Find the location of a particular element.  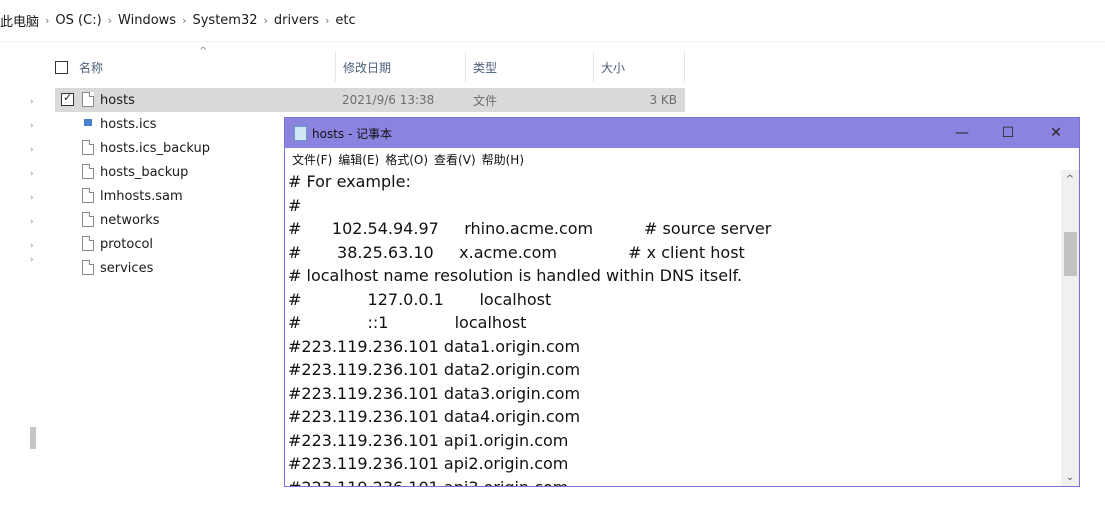

scroll-down-icon: ⌄ is located at coordinates (1070, 477).